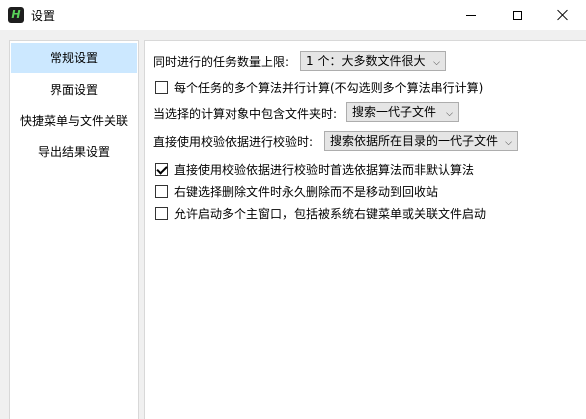 This screenshot has height=419, width=586. I want to click on maximize-icon, so click(517, 15).